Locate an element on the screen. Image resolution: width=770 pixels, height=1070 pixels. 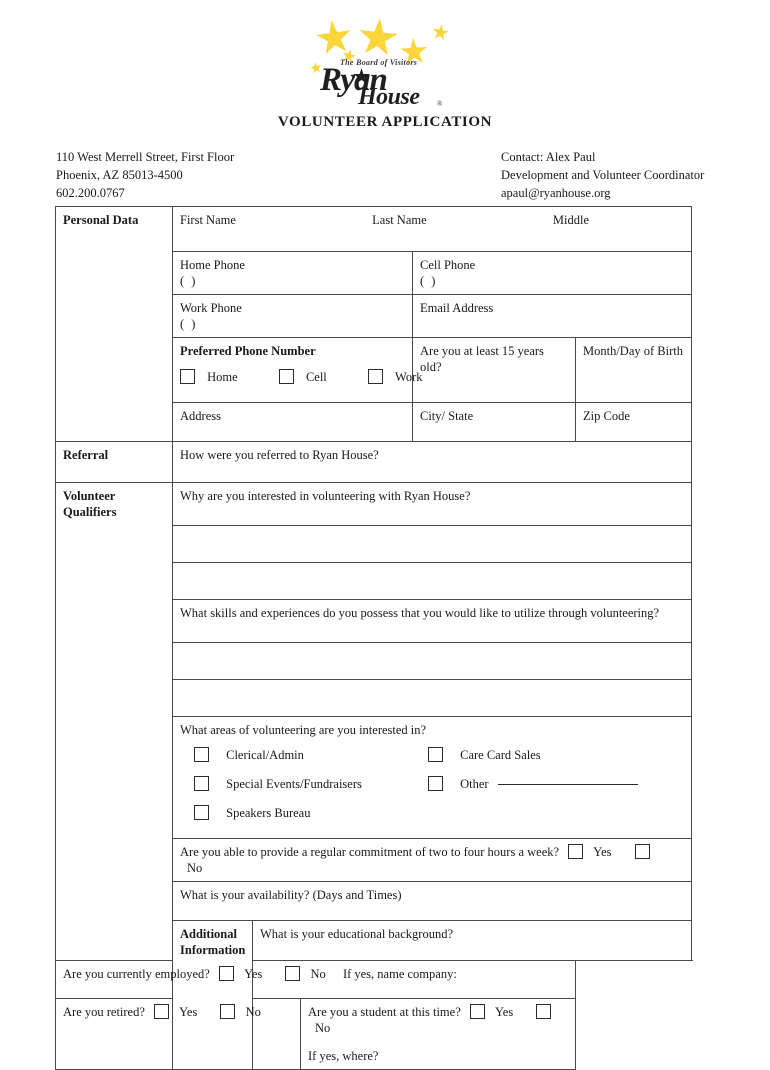
section-label-referral: Referral is located at coordinates (114, 462).